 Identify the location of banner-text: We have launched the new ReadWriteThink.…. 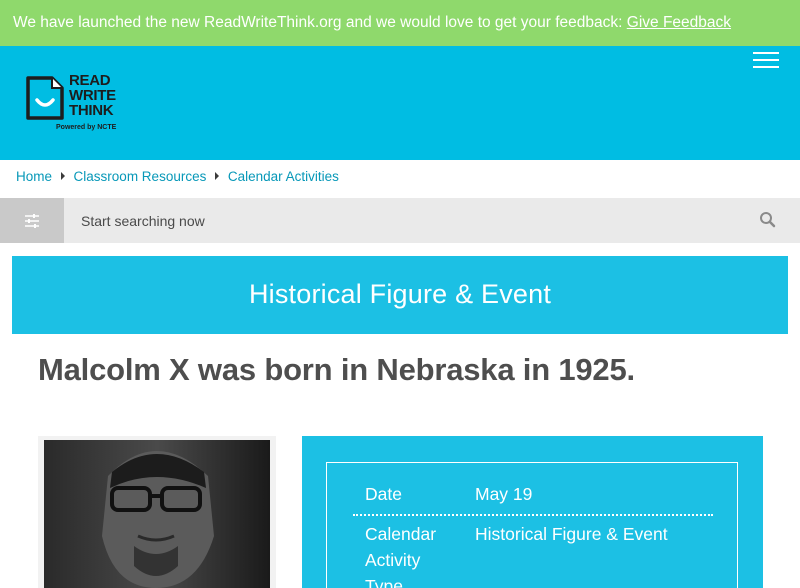
(320, 22).